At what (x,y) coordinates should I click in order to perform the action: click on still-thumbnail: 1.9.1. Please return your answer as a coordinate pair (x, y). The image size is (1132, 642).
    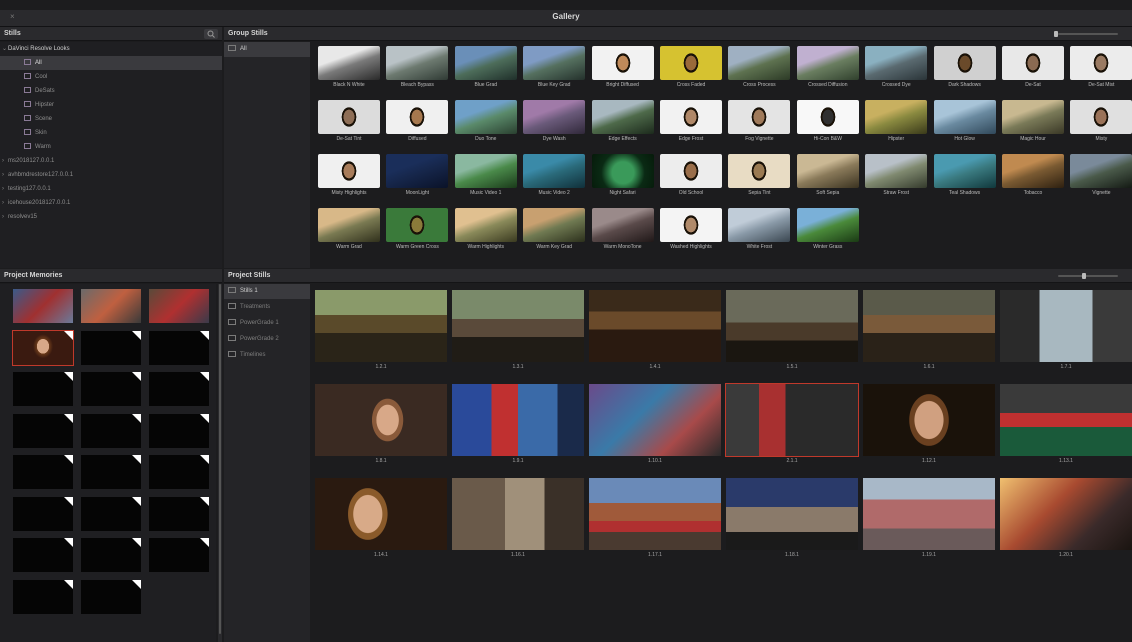
    Looking at the image, I should click on (518, 424).